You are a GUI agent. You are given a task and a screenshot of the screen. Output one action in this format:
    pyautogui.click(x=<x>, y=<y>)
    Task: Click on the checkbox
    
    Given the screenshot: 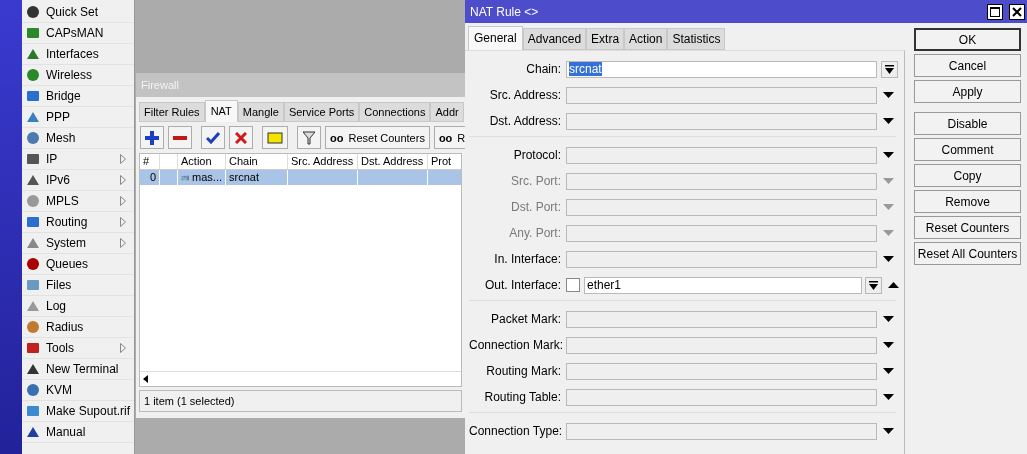 What is the action you would take?
    pyautogui.click(x=573, y=285)
    